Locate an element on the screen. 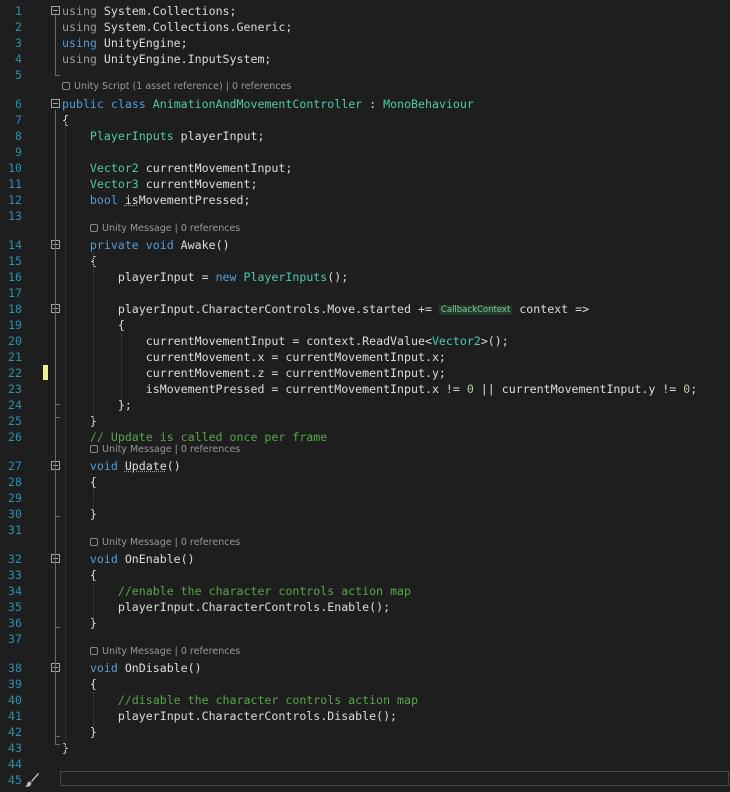 Image resolution: width=730 pixels, height=792 pixels. line-number: 3 is located at coordinates (18, 43).